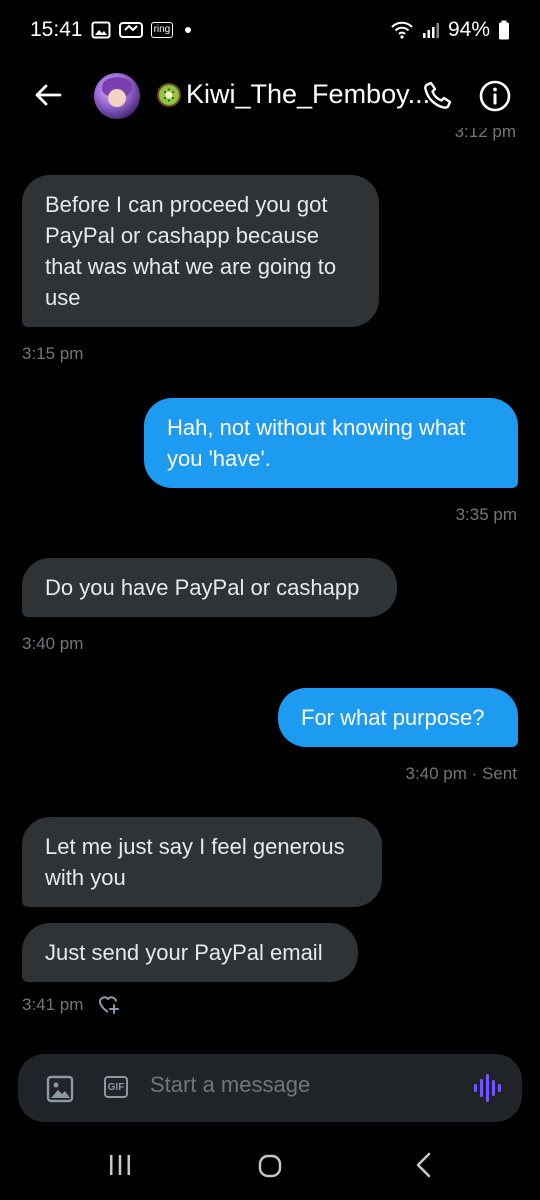 The height and width of the screenshot is (1200, 540). Describe the element at coordinates (130, 30) in the screenshot. I see `app-notification-icon` at that location.